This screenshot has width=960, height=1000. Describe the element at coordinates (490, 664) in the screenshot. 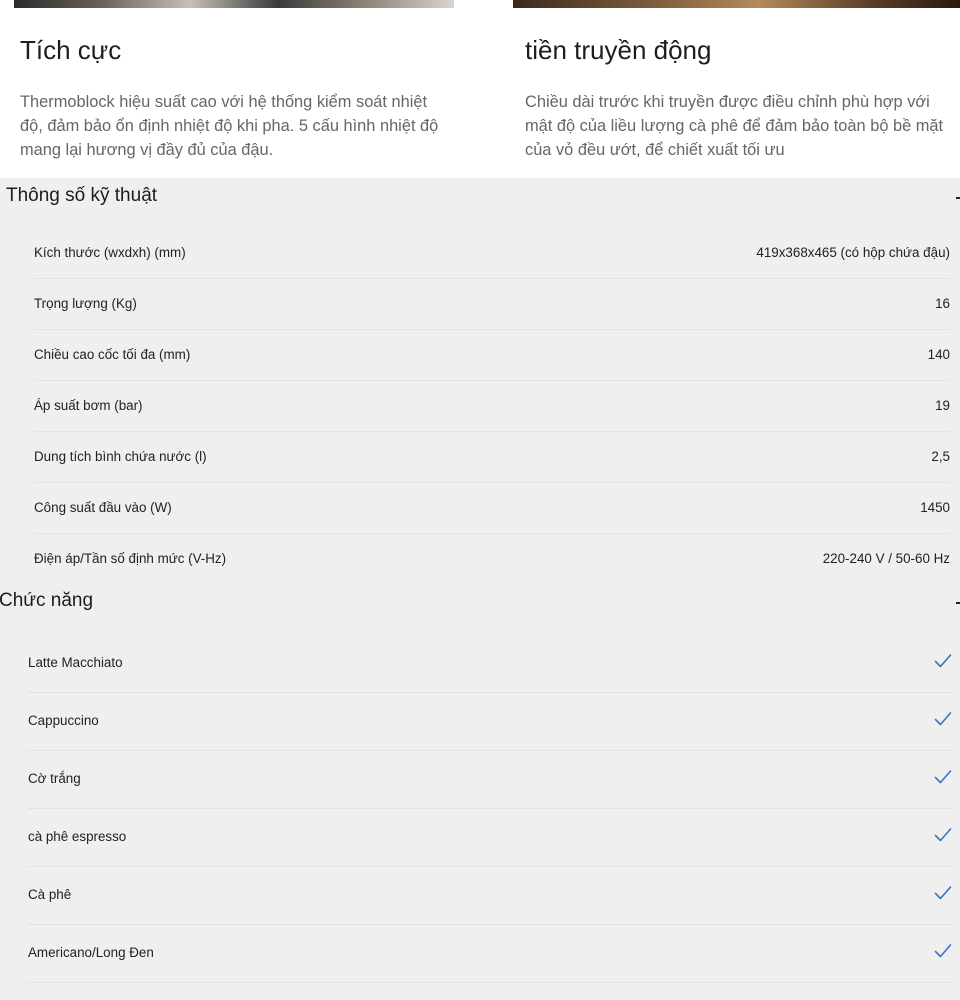

I see `function-row: Latte Macchiato` at that location.